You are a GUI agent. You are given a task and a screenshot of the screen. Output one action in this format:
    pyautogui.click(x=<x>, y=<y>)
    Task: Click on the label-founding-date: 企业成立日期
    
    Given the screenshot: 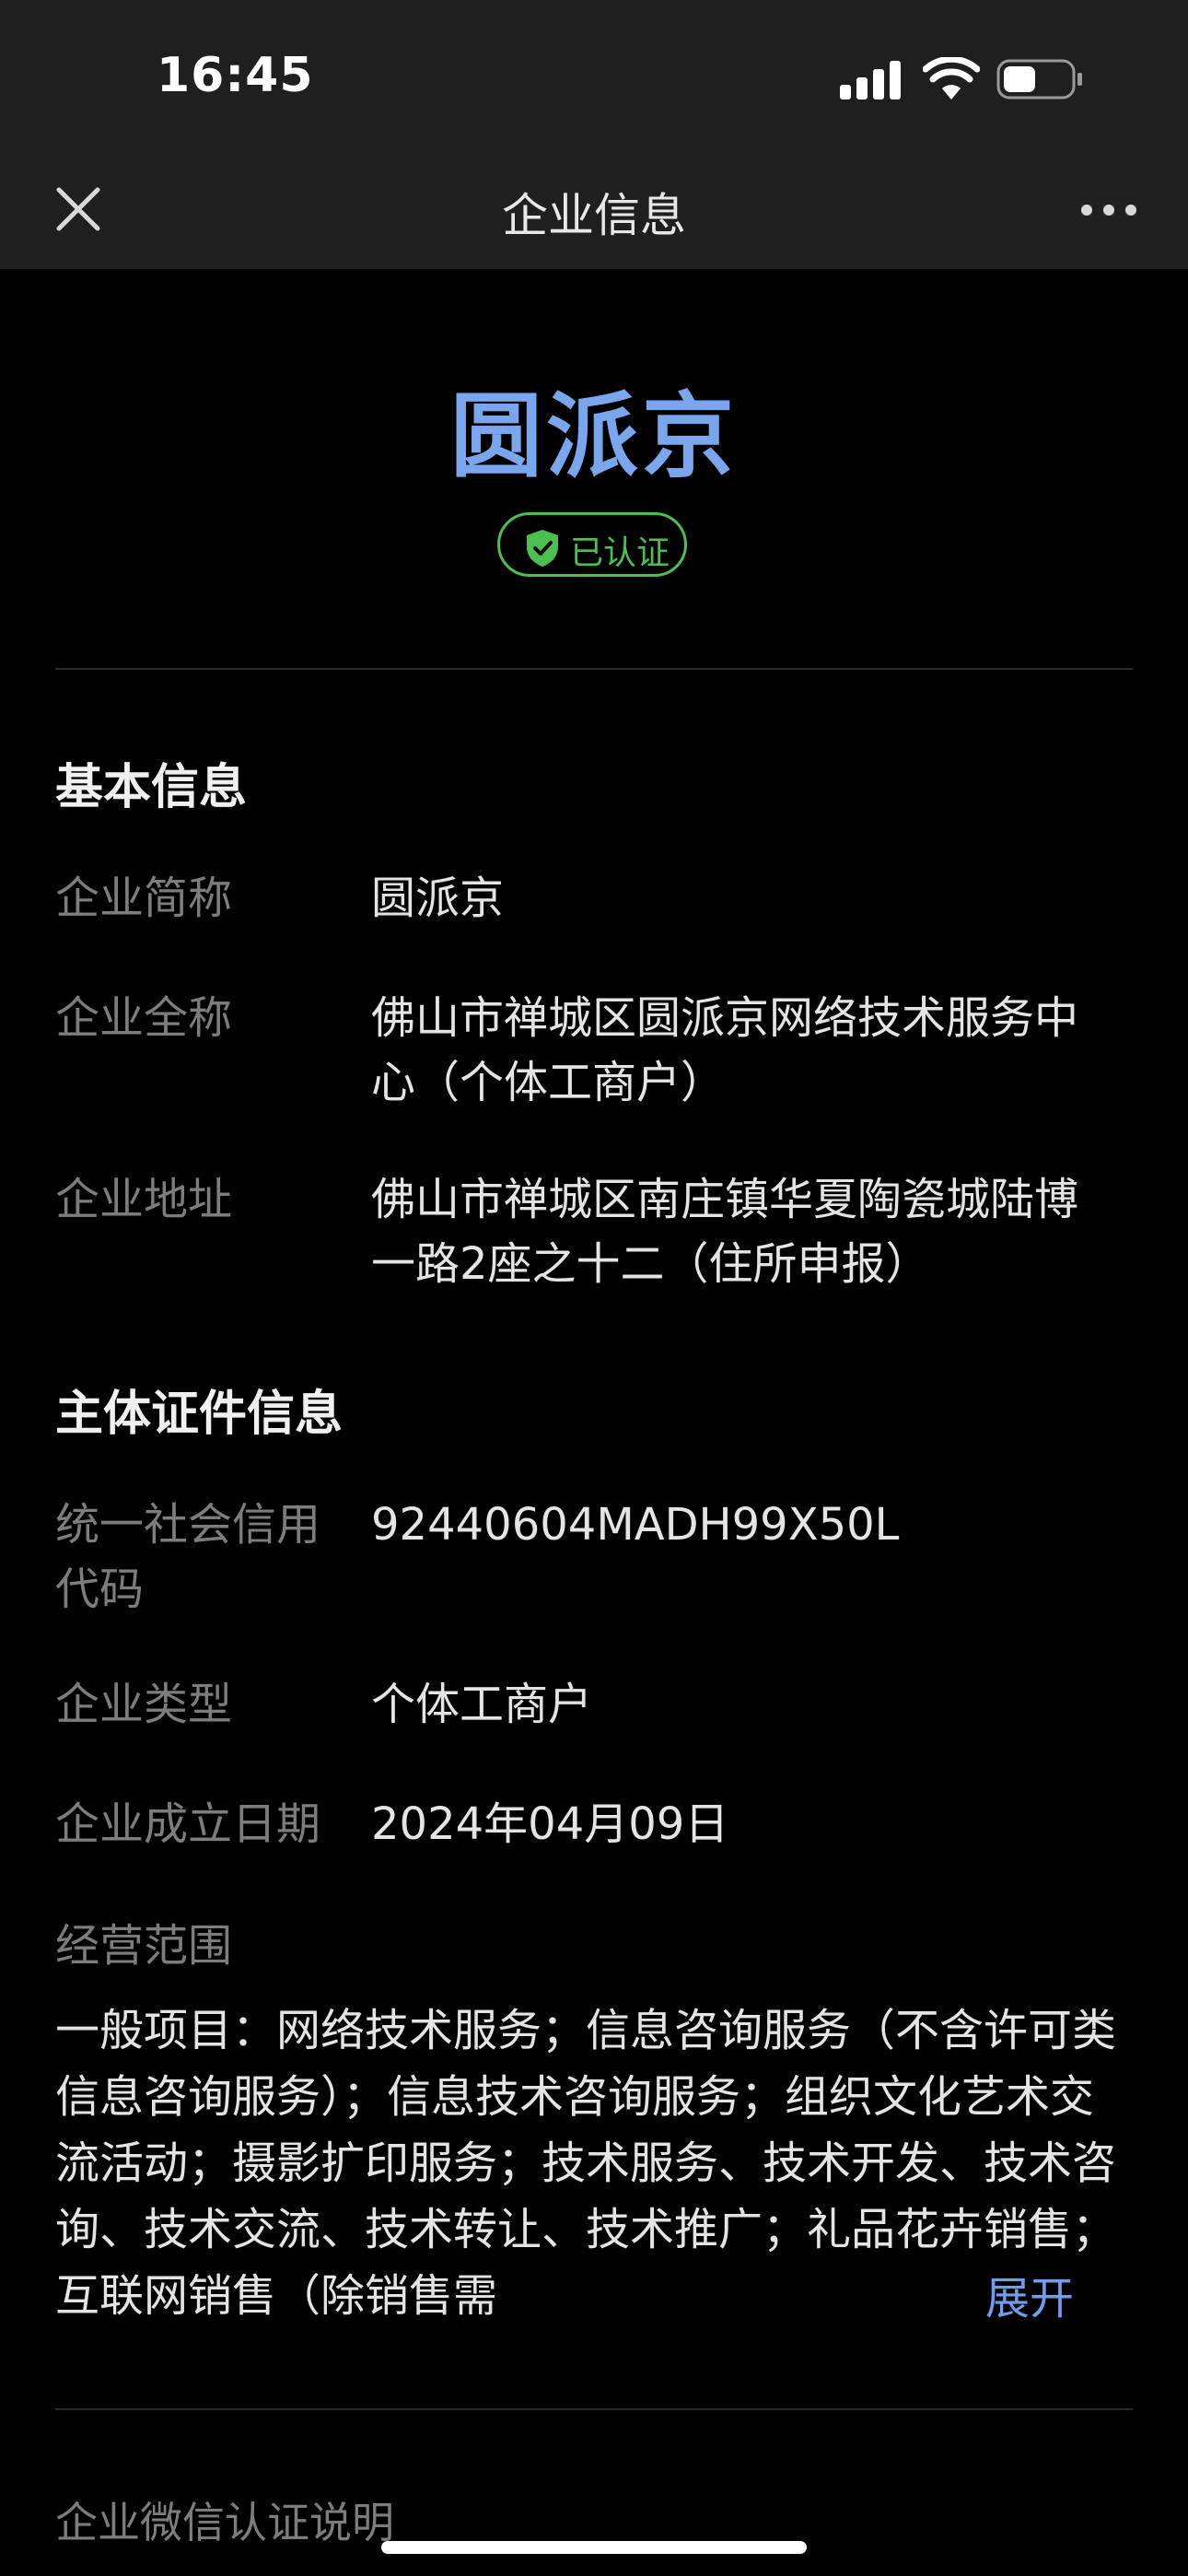 What is the action you would take?
    pyautogui.click(x=188, y=1824)
    